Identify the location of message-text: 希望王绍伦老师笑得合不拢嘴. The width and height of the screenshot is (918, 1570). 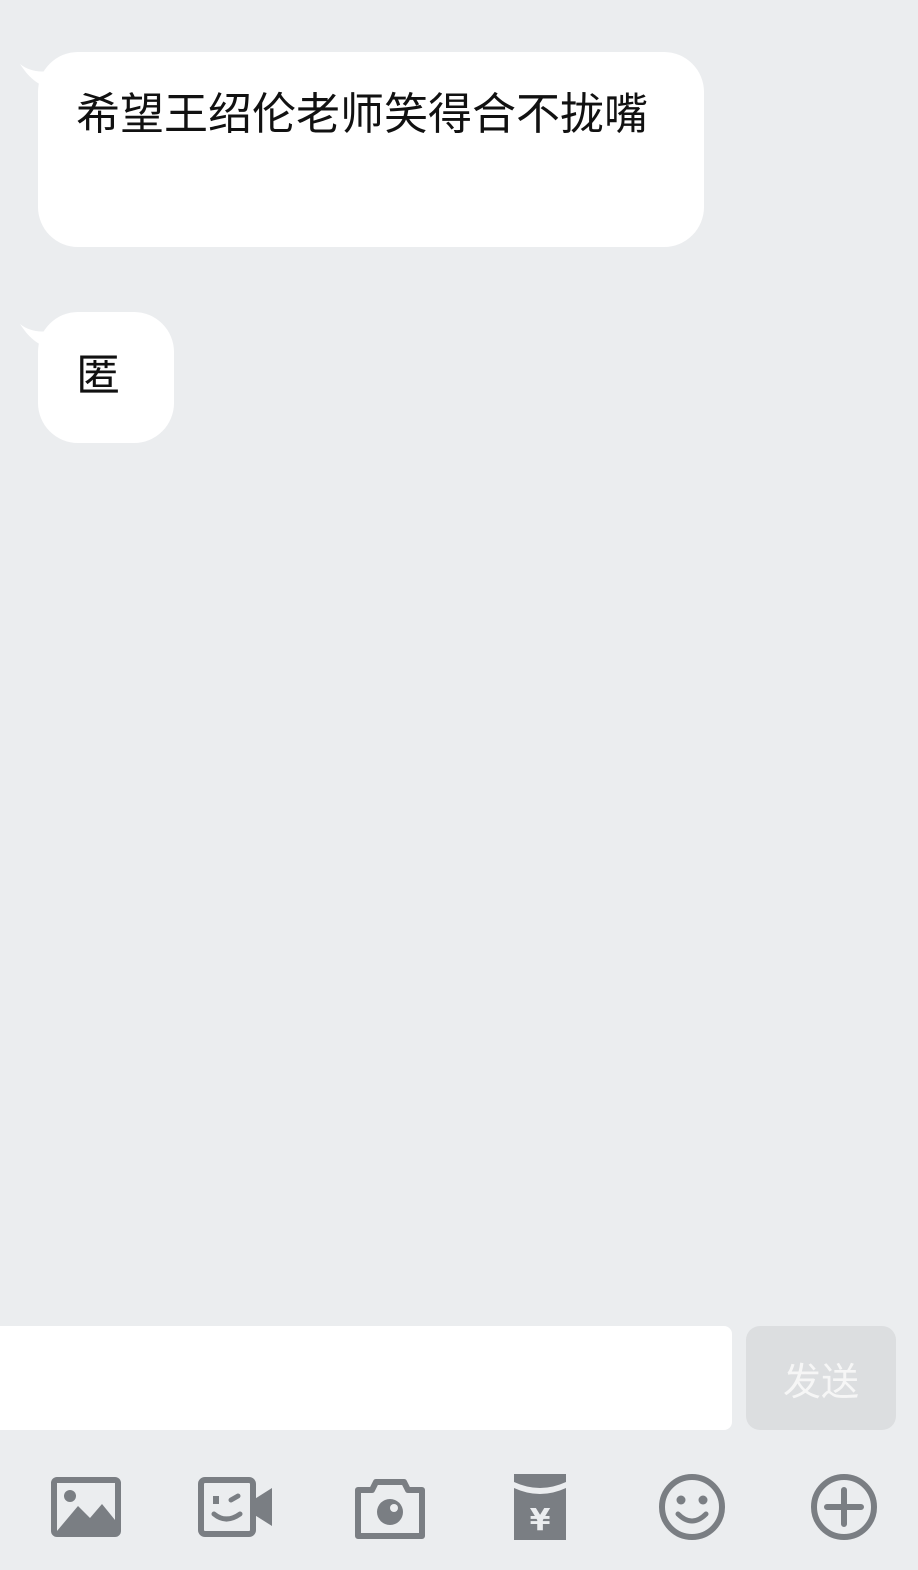
(362, 114).